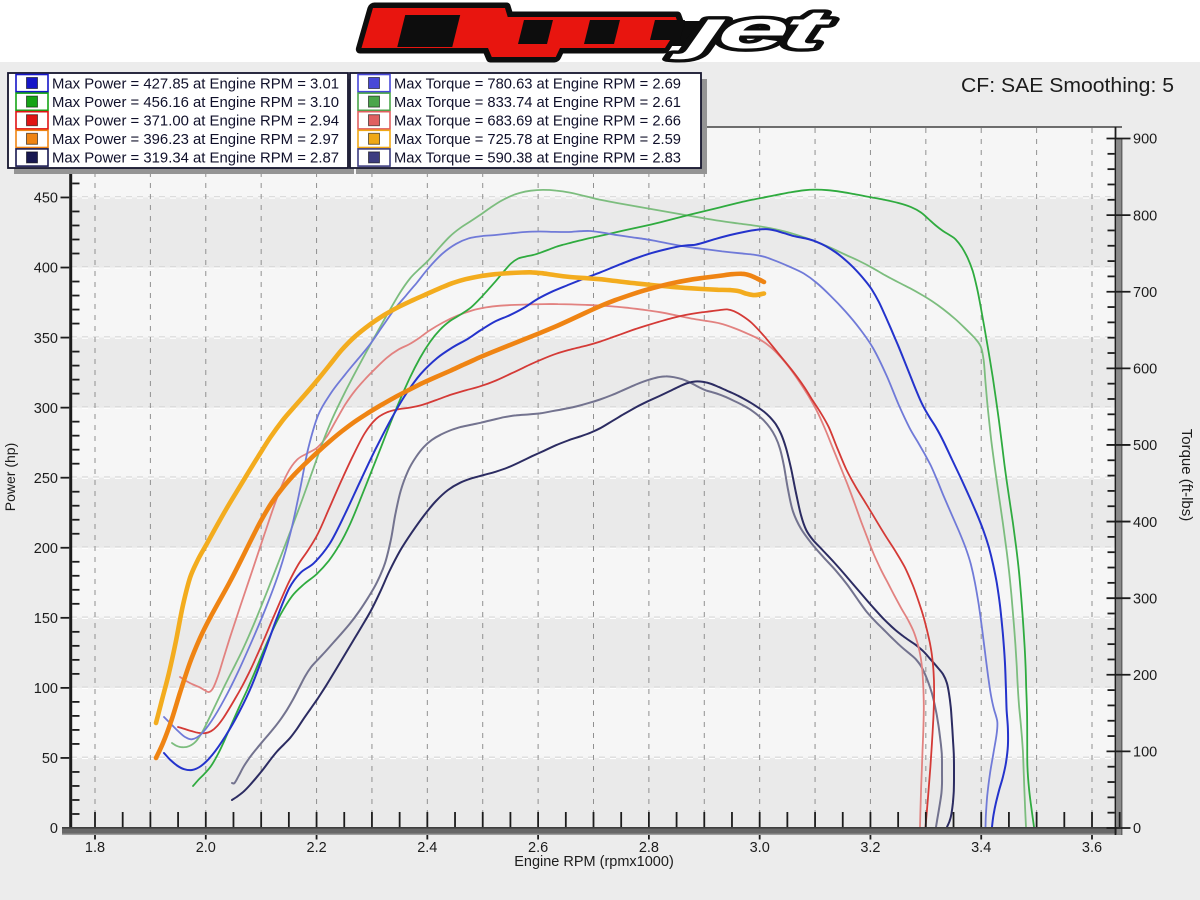 This screenshot has height=900, width=1200. What do you see at coordinates (537, 84) in the screenshot?
I see `svg-text:Max Torque = 780.63 at Engine: Max Torque = 780.63 at Engine RPM = 2.69` at bounding box center [537, 84].